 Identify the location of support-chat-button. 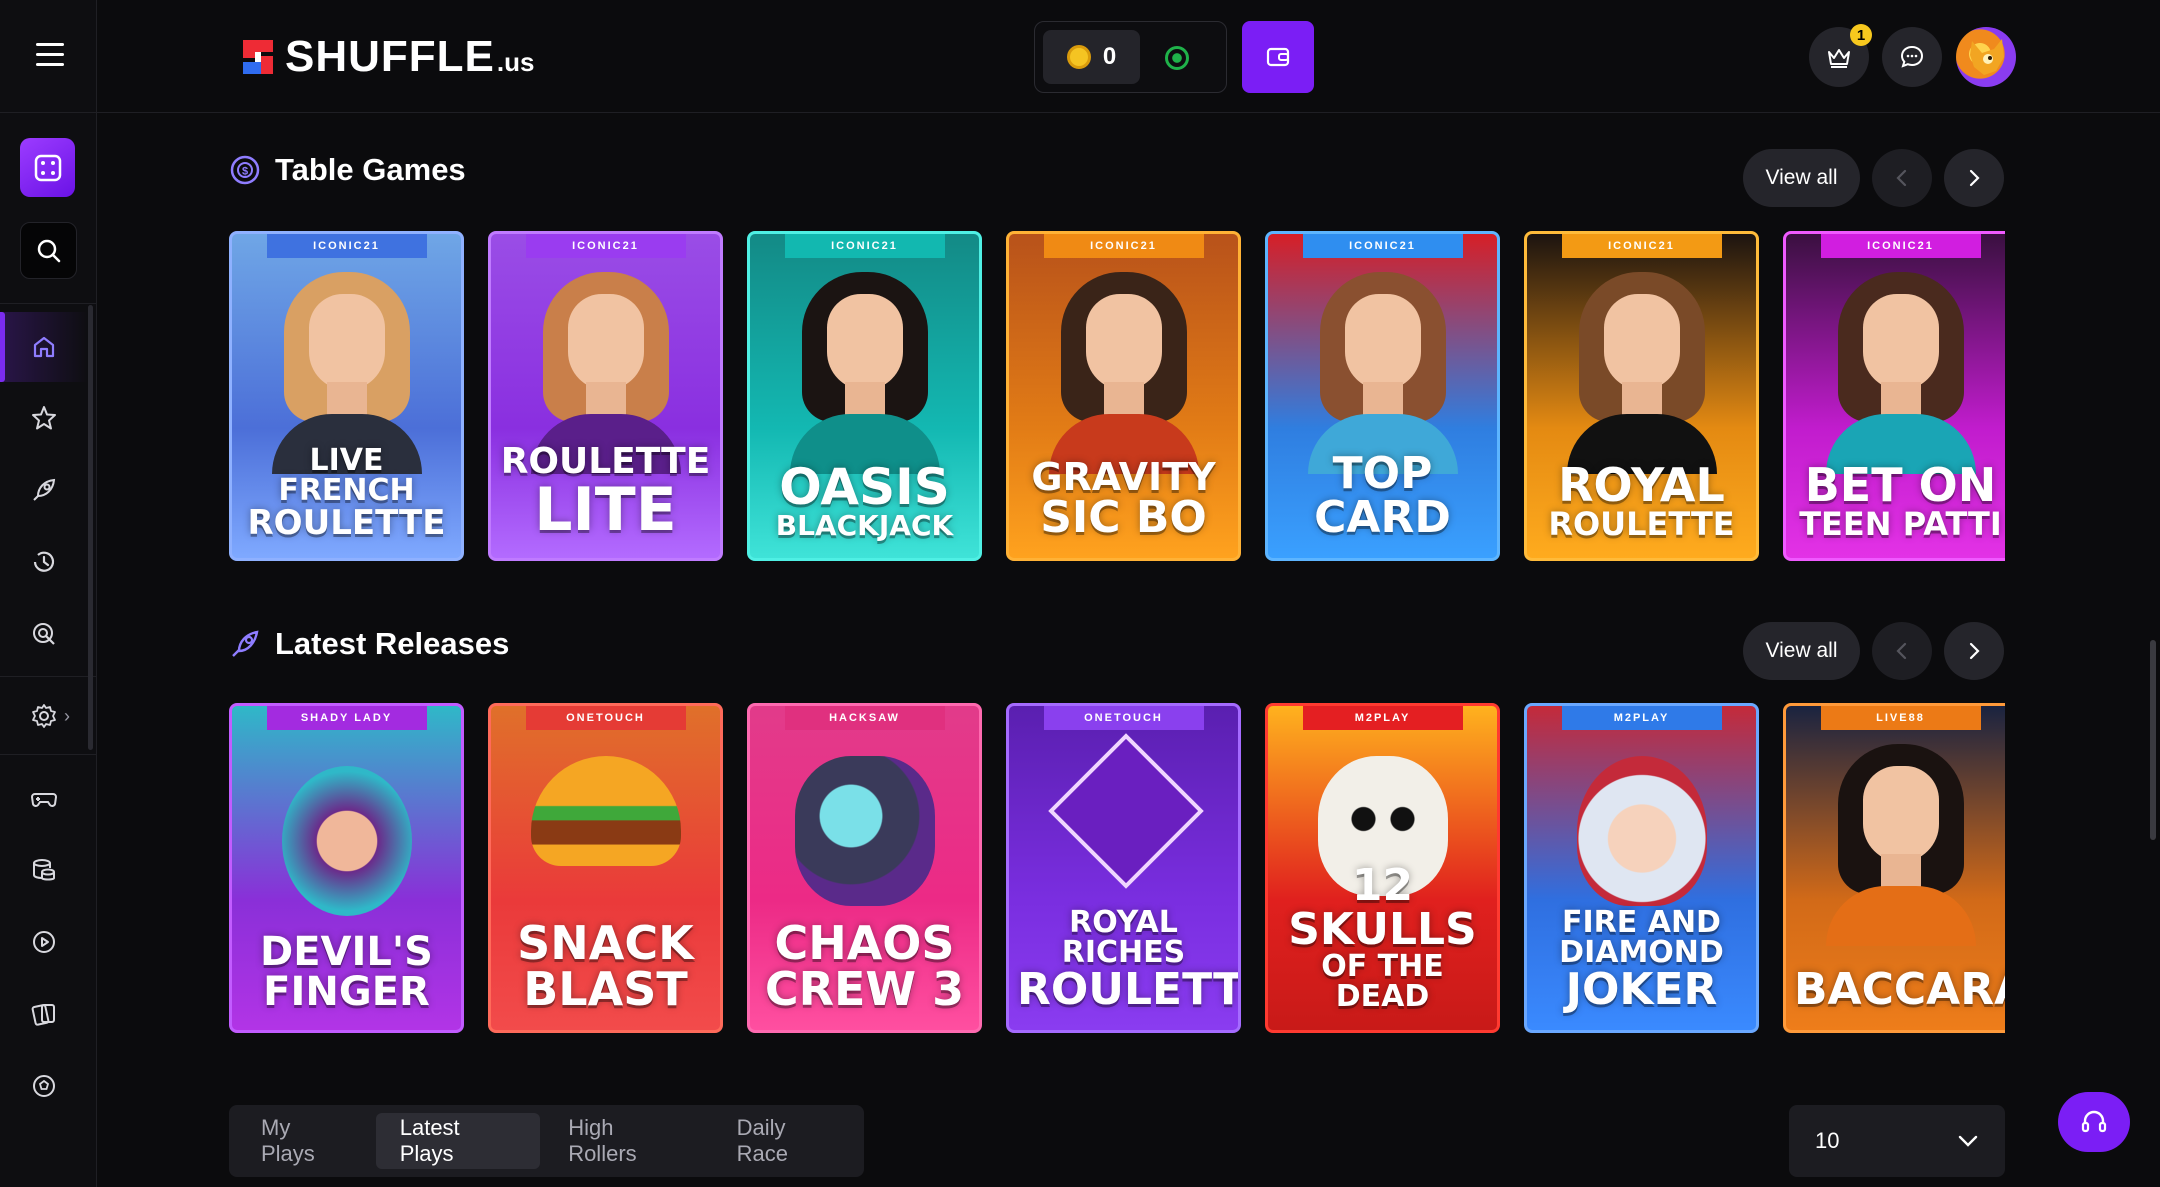
(2094, 1122).